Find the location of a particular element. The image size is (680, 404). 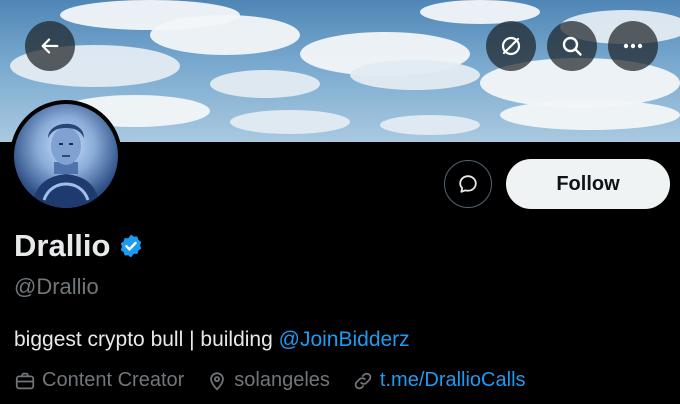

slash-circle-icon is located at coordinates (511, 46).